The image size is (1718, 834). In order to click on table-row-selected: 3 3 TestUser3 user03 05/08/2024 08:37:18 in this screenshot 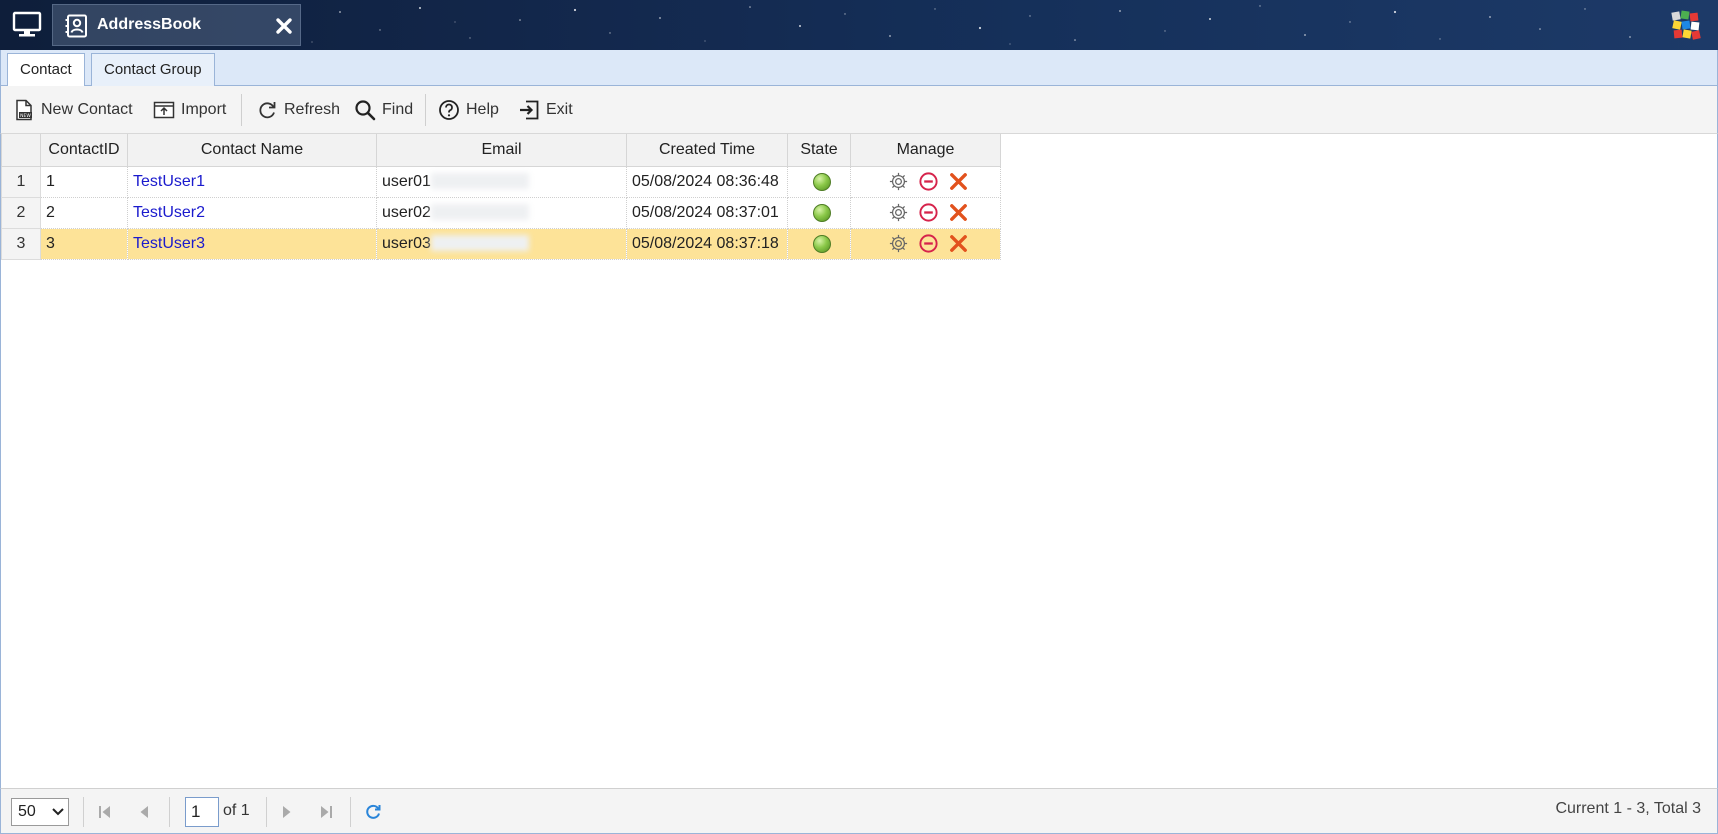, I will do `click(501, 243)`.